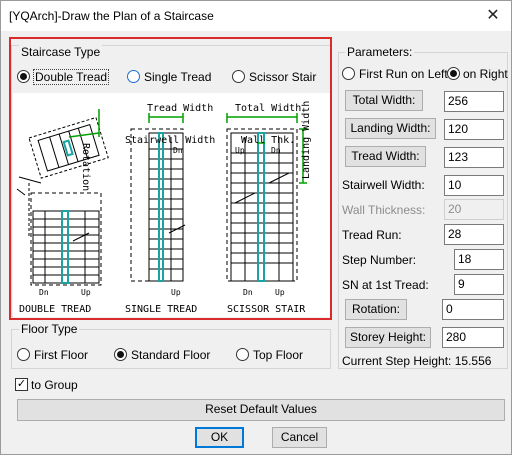 Image resolution: width=512 pixels, height=455 pixels. Describe the element at coordinates (21, 384) in the screenshot. I see `to-group-checkbox: ✓` at that location.